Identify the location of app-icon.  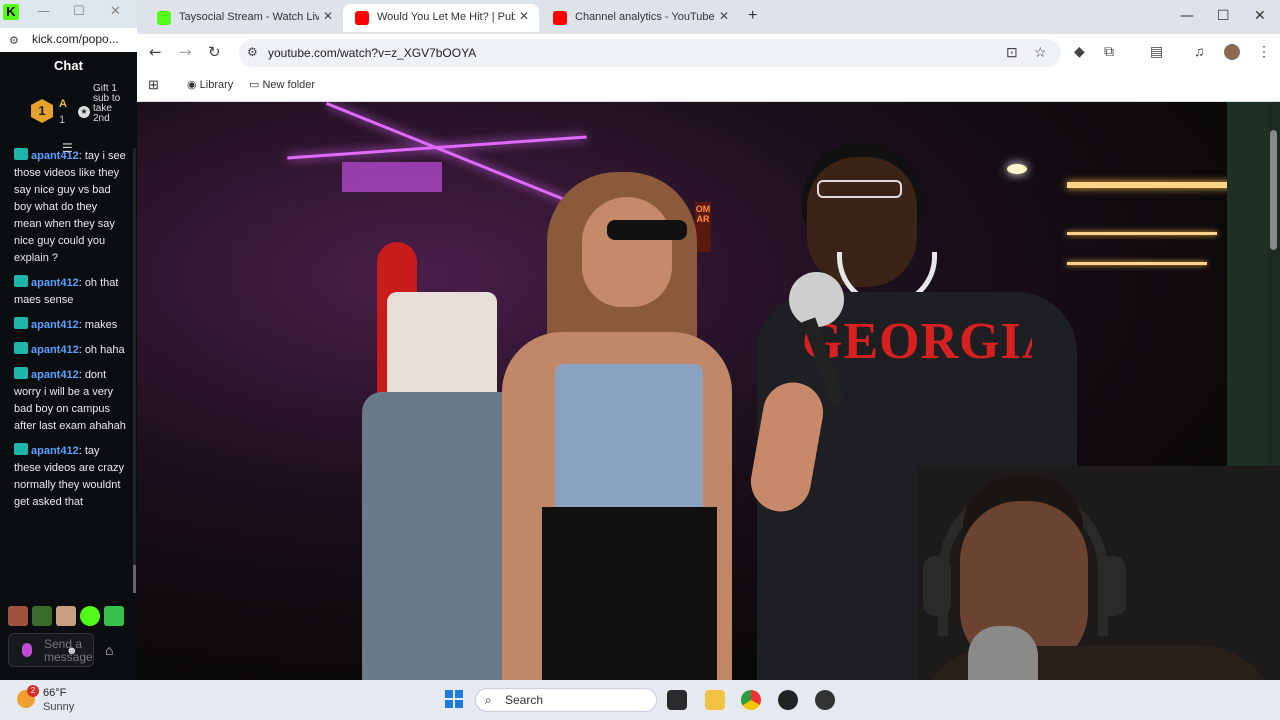
(825, 700).